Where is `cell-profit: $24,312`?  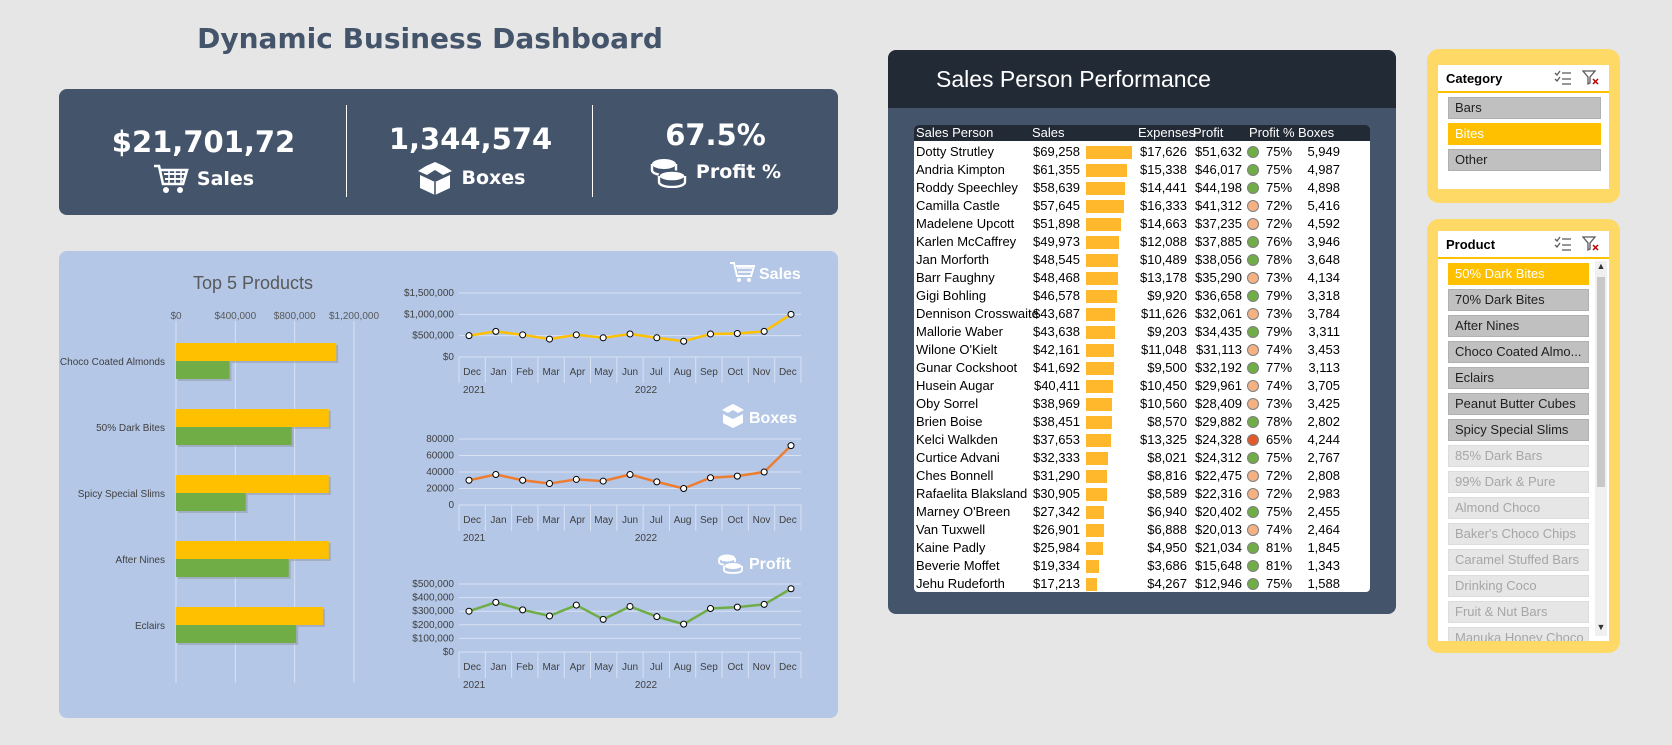 cell-profit: $24,312 is located at coordinates (1218, 457).